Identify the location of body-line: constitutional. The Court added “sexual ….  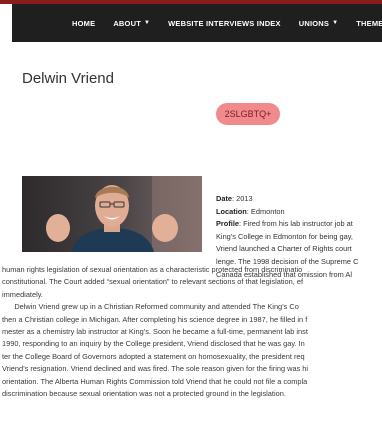
(153, 282).